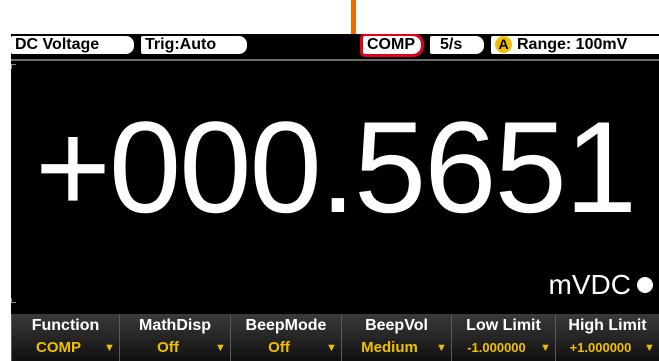 Image resolution: width=659 pixels, height=361 pixels. I want to click on rate-indicator: 5/s, so click(457, 45).